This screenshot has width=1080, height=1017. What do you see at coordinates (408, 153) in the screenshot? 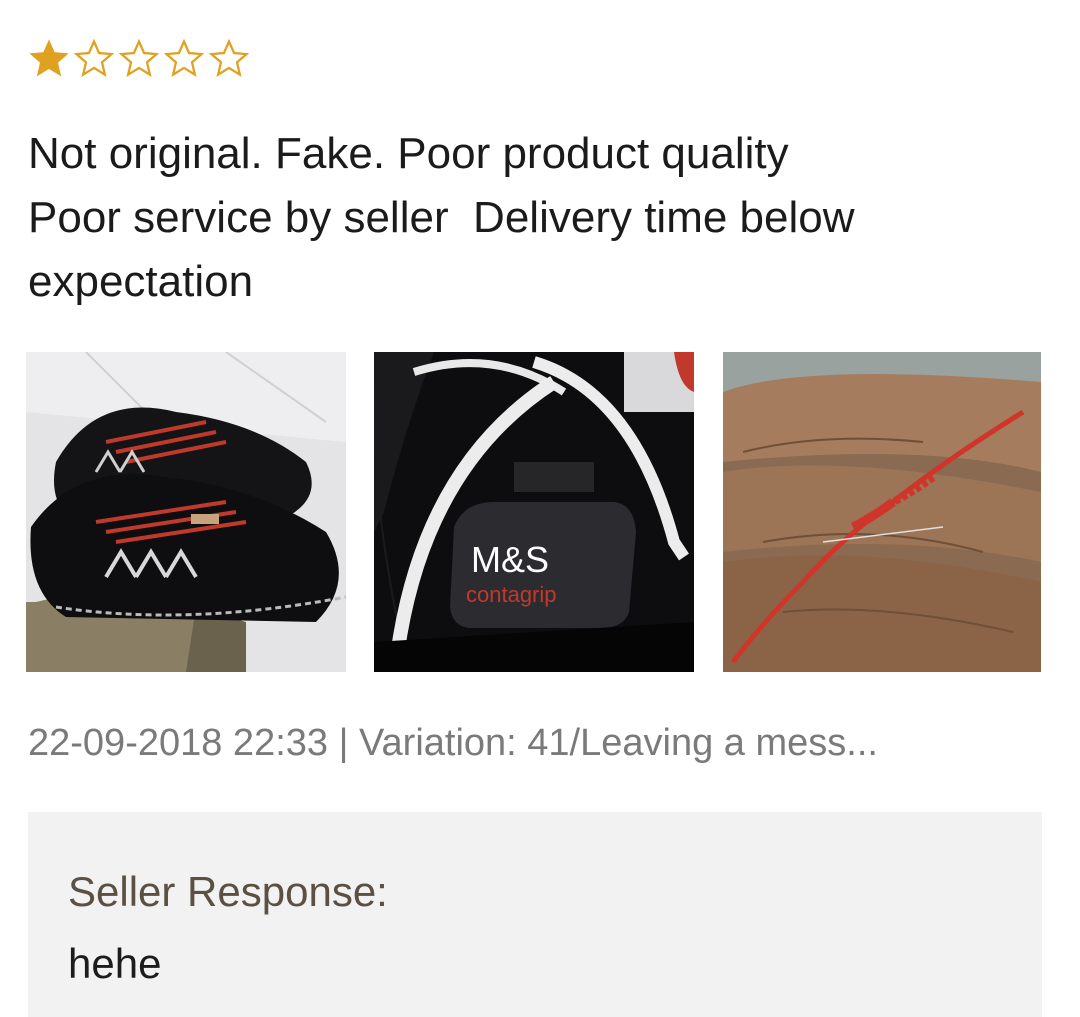
I see `review-line: Not original. Fake. Poor product quality` at bounding box center [408, 153].